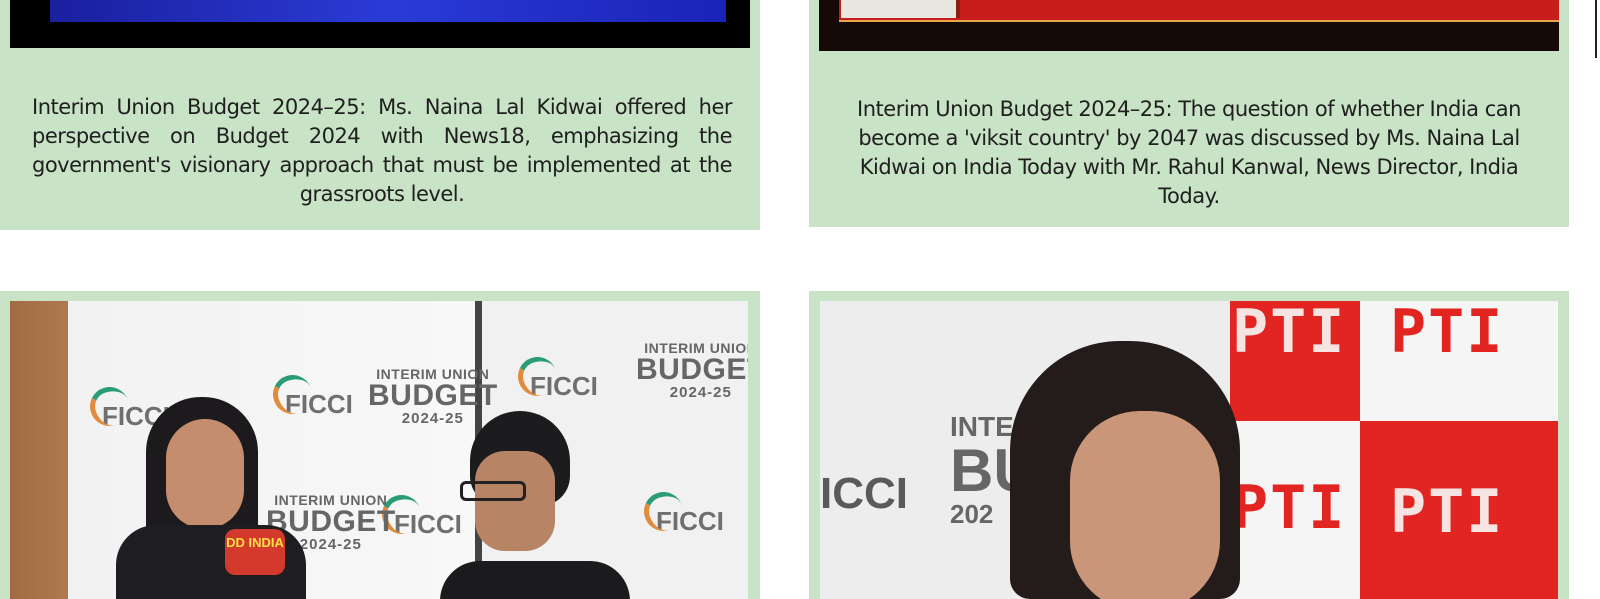 The width and height of the screenshot is (1600, 599). Describe the element at coordinates (535, 505) in the screenshot. I see `interviewer-man` at that location.